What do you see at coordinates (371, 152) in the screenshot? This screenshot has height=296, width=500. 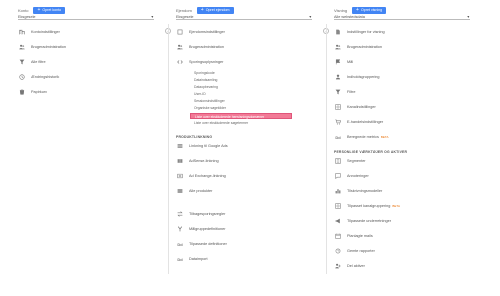 I see `personal-tools-section-title: PERSONLIGE VÆRKTØJER OG AKTIVER` at bounding box center [371, 152].